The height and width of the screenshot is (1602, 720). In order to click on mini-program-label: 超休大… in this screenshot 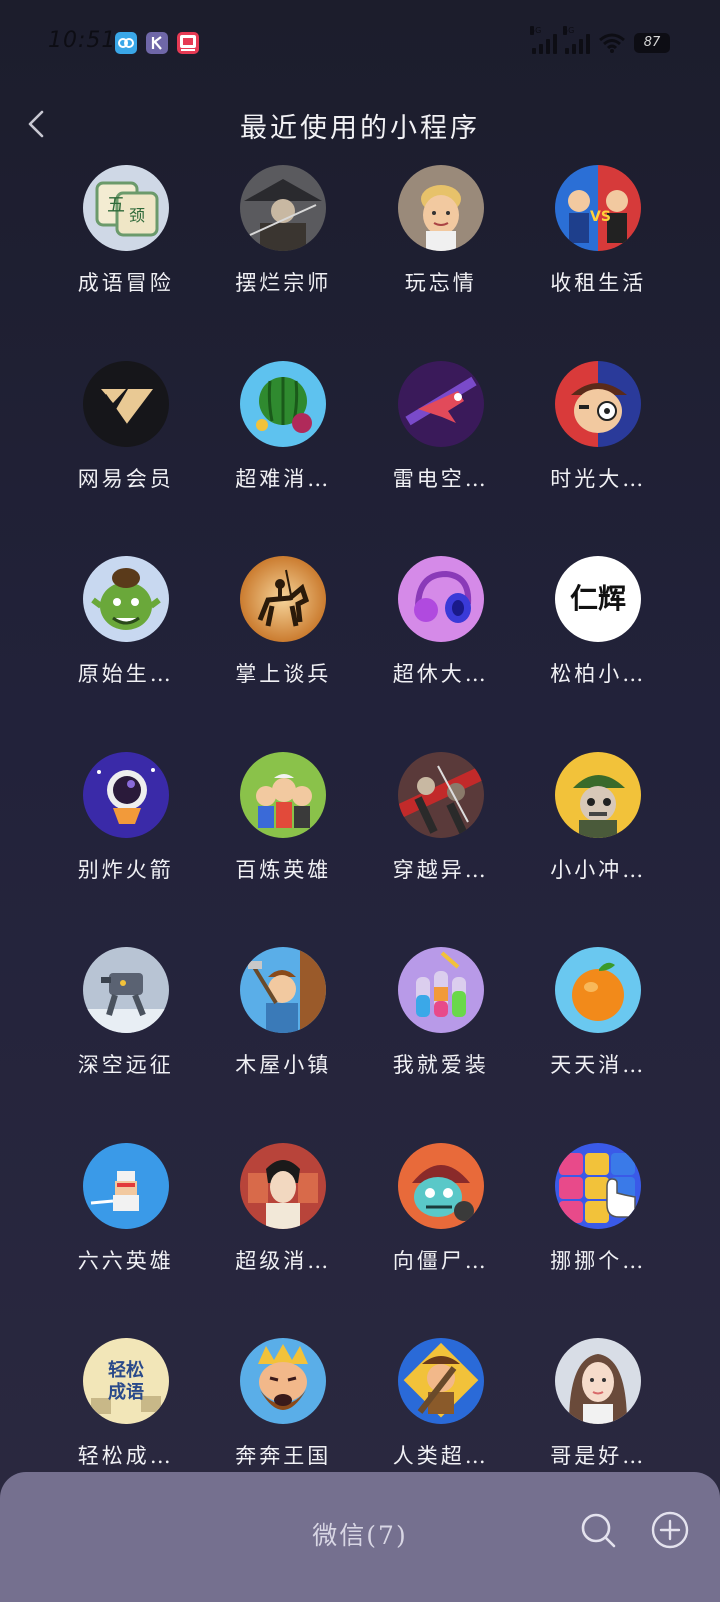, I will do `click(440, 674)`.